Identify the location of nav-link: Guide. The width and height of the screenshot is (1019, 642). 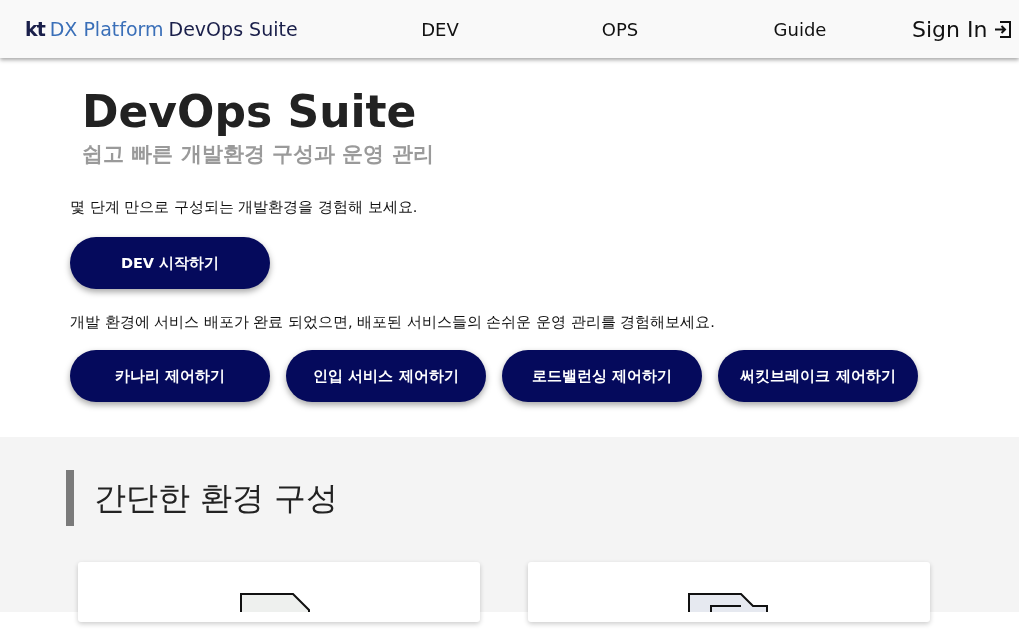
(800, 29).